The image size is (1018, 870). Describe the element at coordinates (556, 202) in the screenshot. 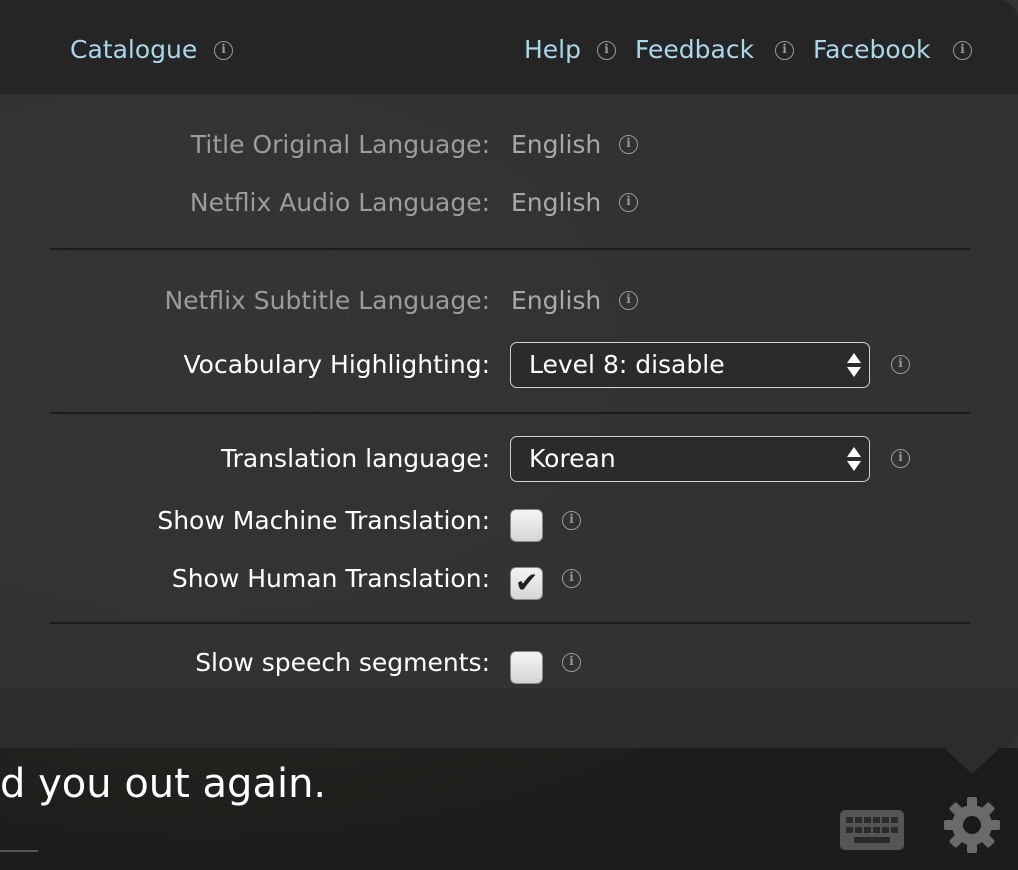

I see `netflix-audio-language-value: English` at that location.